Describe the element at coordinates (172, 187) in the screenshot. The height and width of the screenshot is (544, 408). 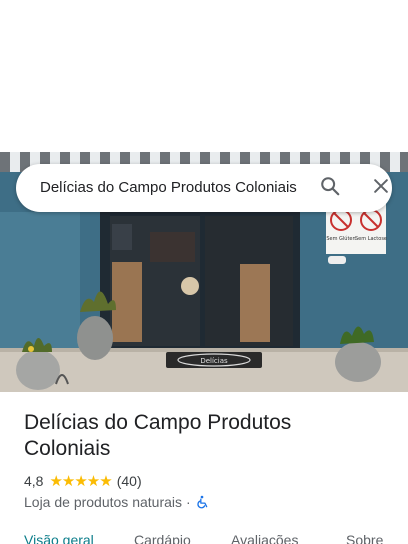
I see `search-input: Delícias do Campo Produtos Coloniais` at that location.